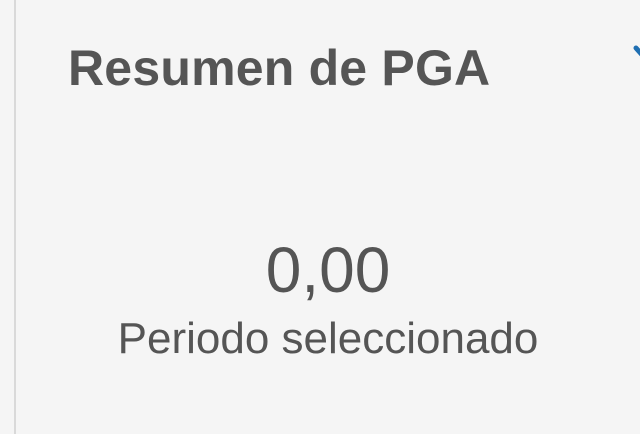 The image size is (640, 434). Describe the element at coordinates (328, 338) in the screenshot. I see `metric-label: Periodo seleccionado` at that location.